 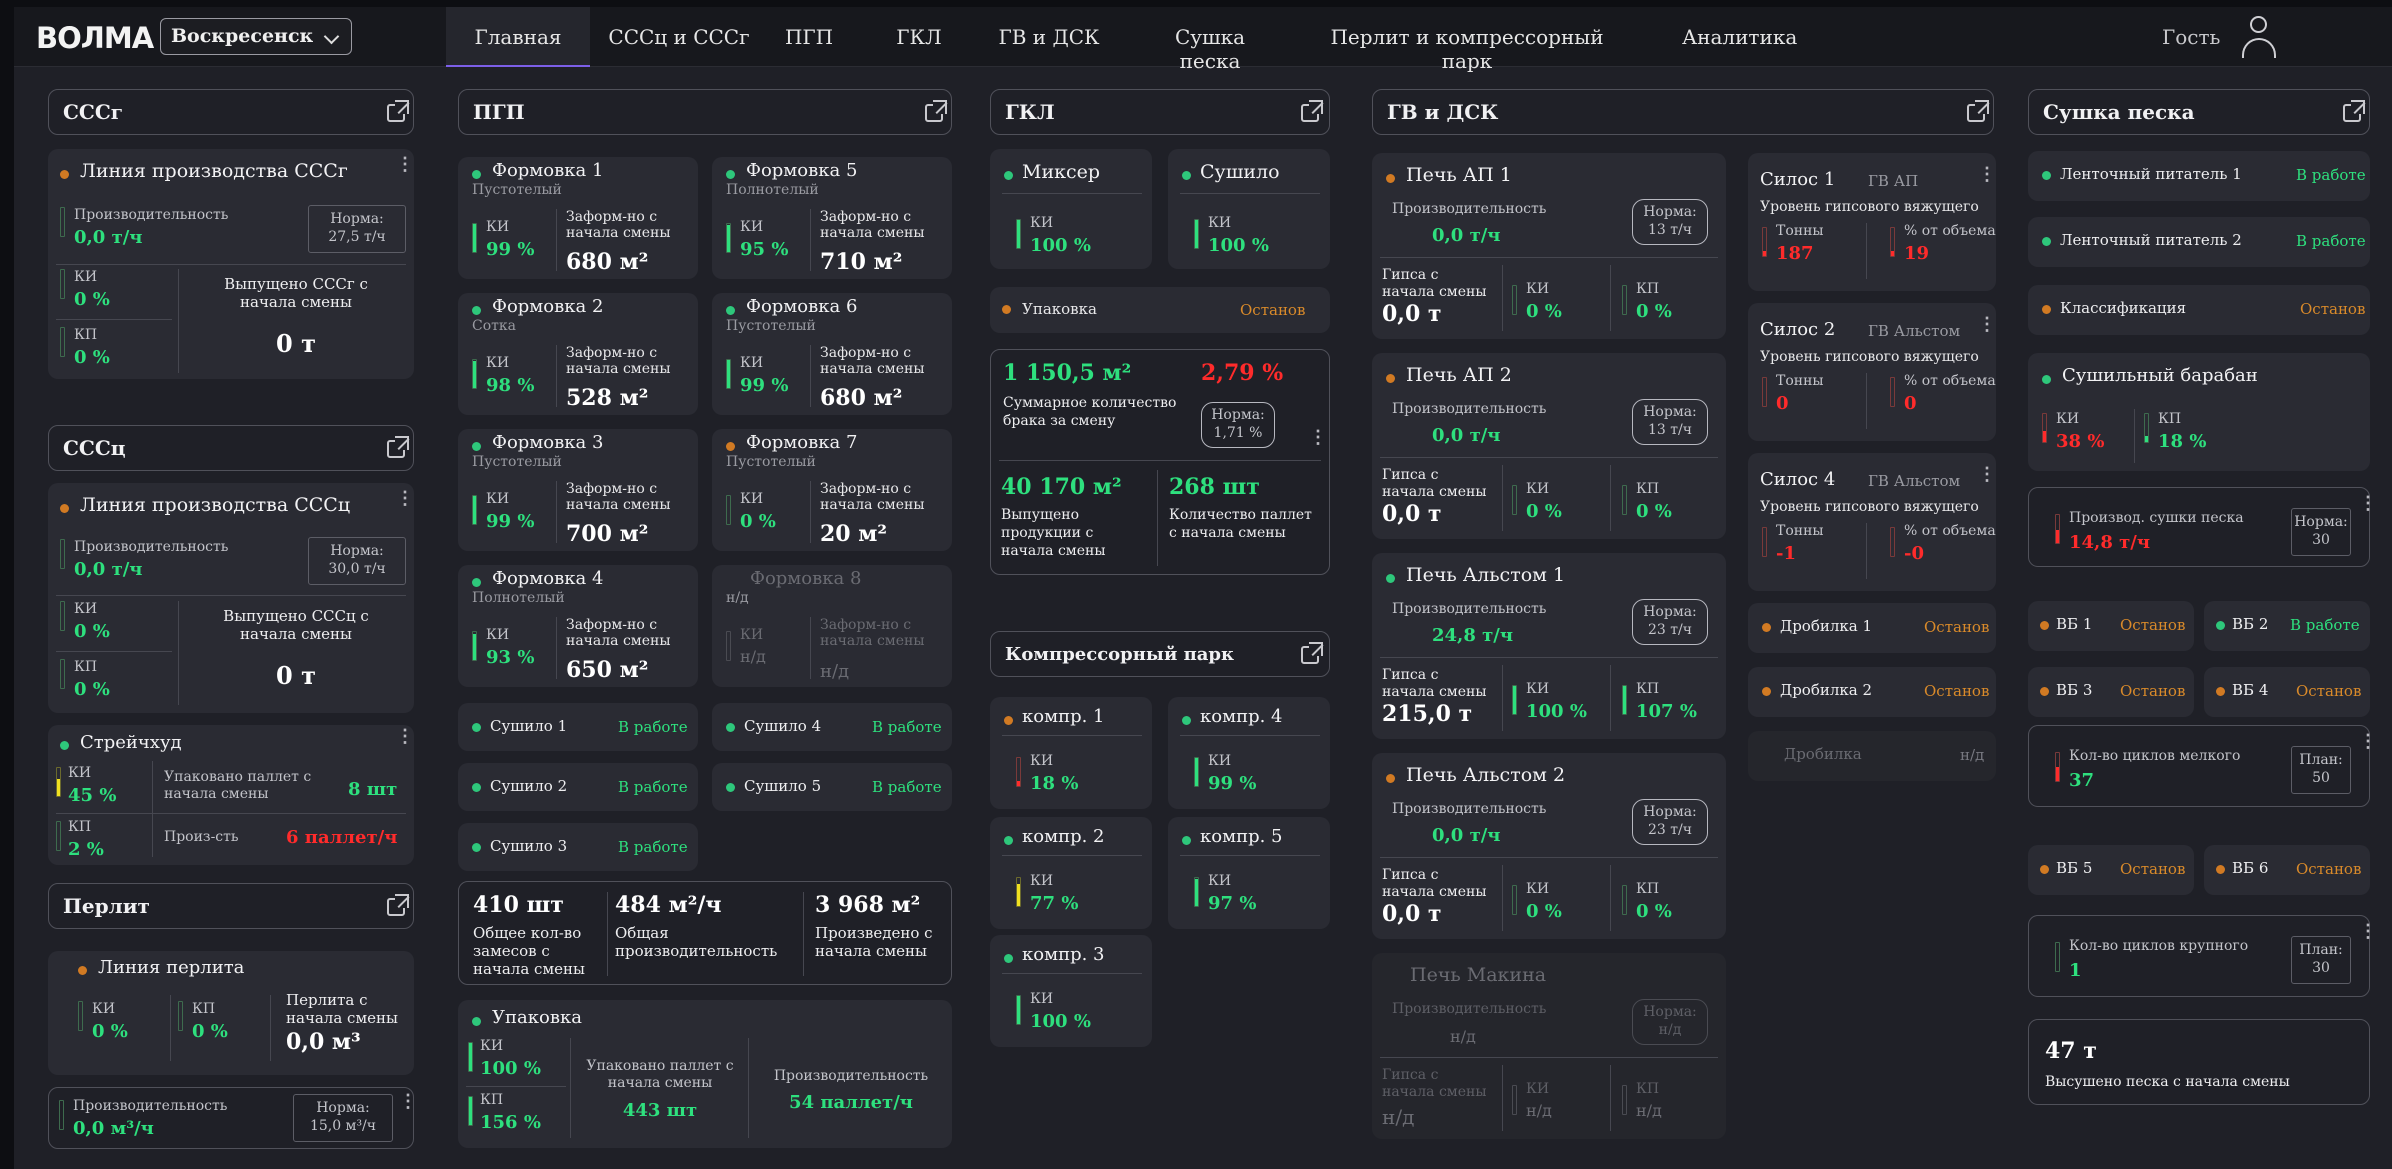 I want to click on silo-title: Силос 1, so click(x=1798, y=179).